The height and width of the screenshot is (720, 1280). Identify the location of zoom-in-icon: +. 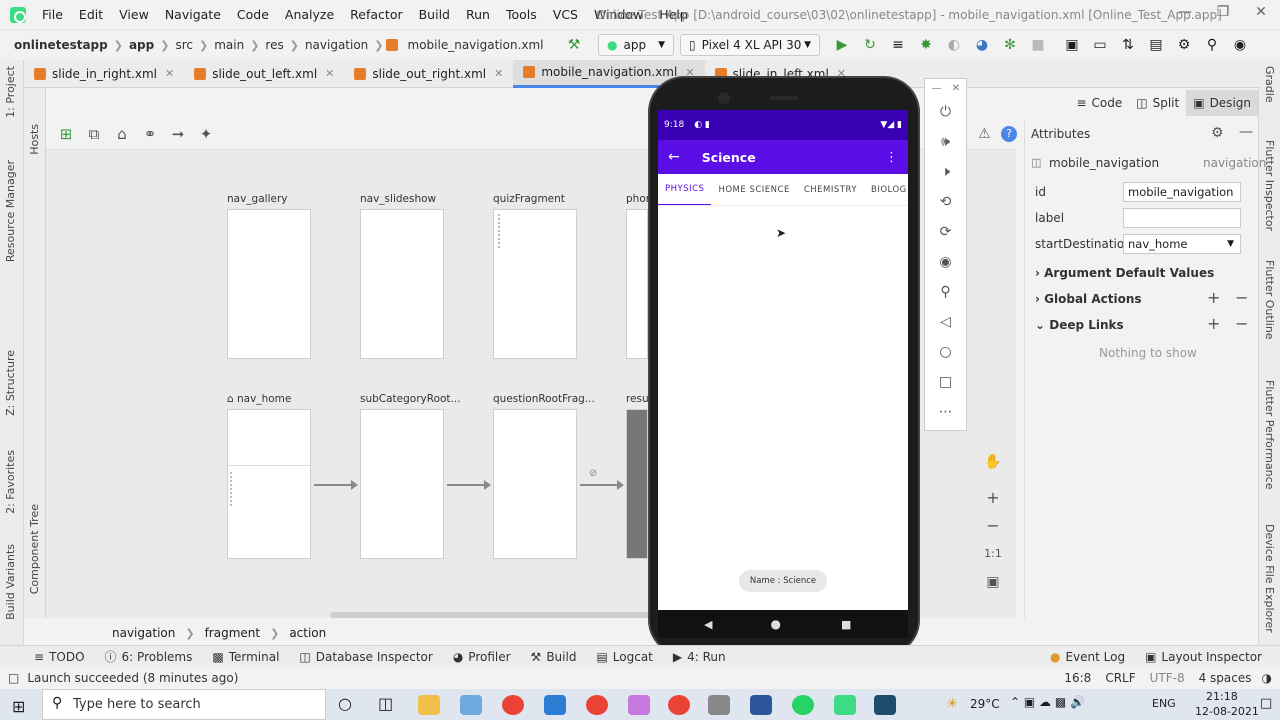
(993, 498).